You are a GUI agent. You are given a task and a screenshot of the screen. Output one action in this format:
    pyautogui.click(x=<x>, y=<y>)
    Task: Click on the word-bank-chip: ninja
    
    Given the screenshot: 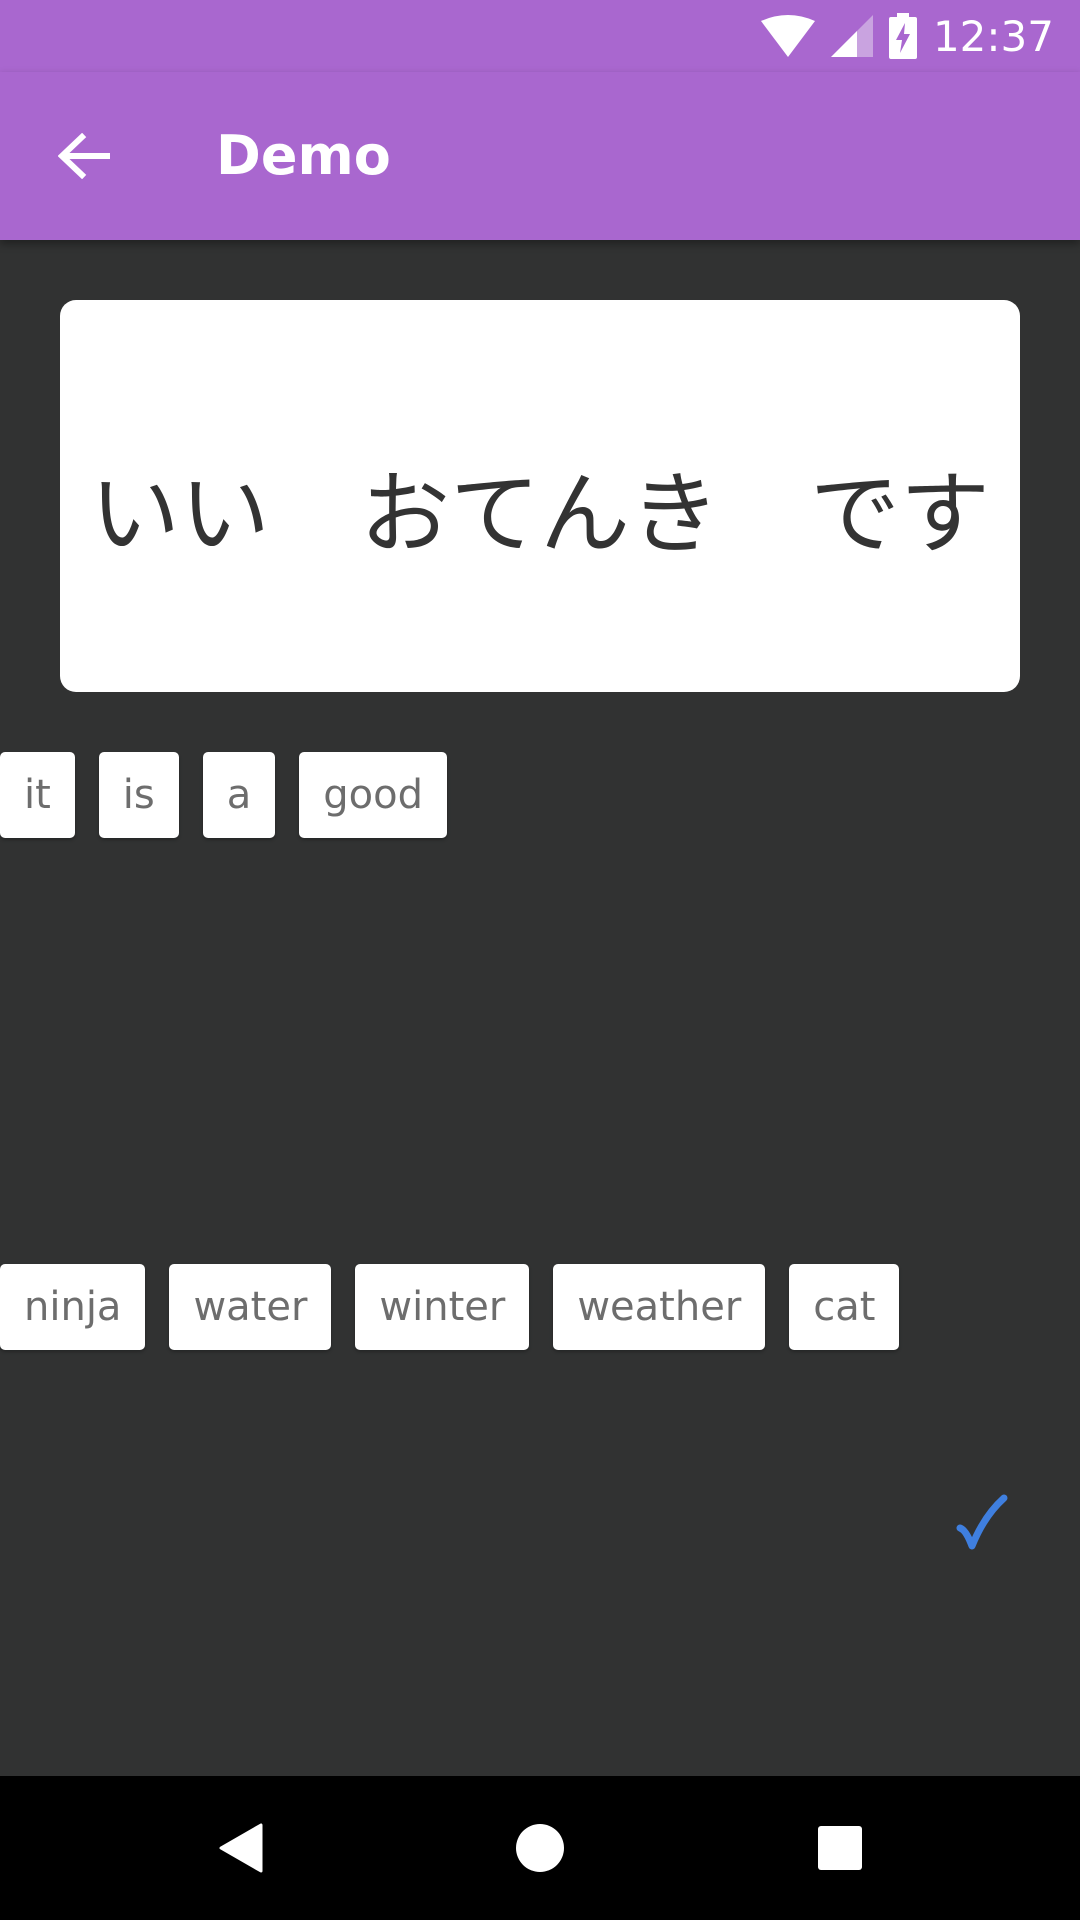 What is the action you would take?
    pyautogui.click(x=73, y=1307)
    